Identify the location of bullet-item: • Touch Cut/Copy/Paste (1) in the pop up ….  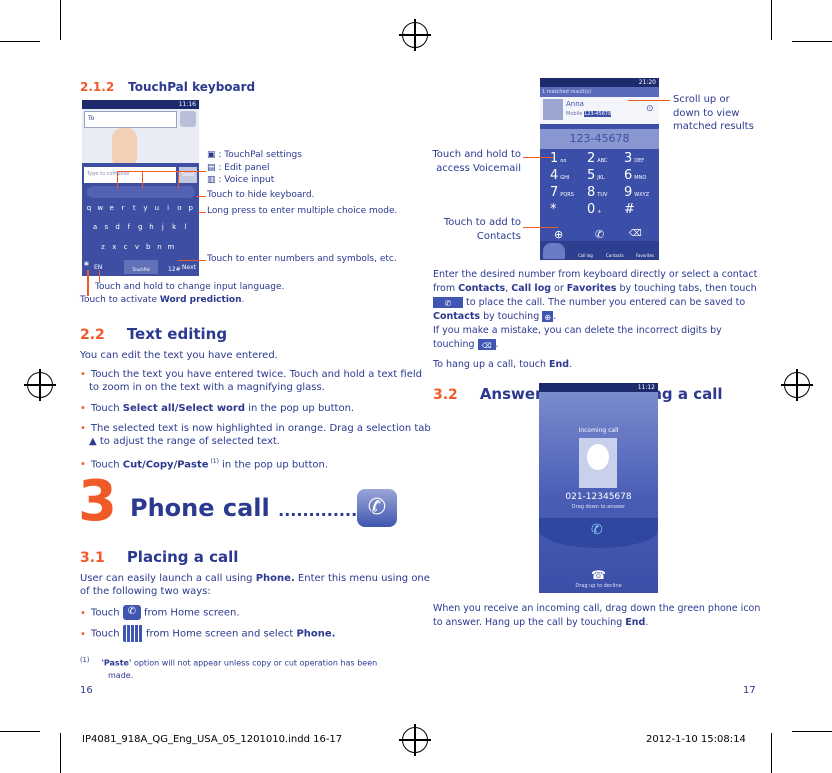
(204, 464).